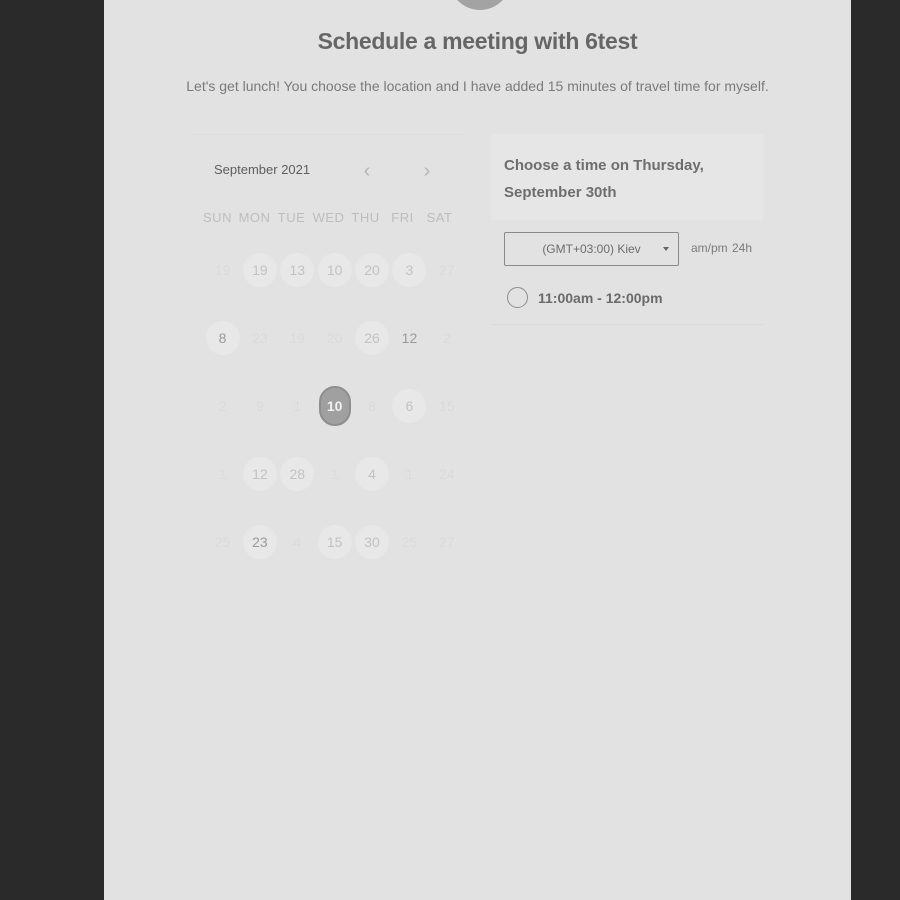 This screenshot has height=900, width=900. What do you see at coordinates (254, 217) in the screenshot?
I see `weekday-mon: MON` at bounding box center [254, 217].